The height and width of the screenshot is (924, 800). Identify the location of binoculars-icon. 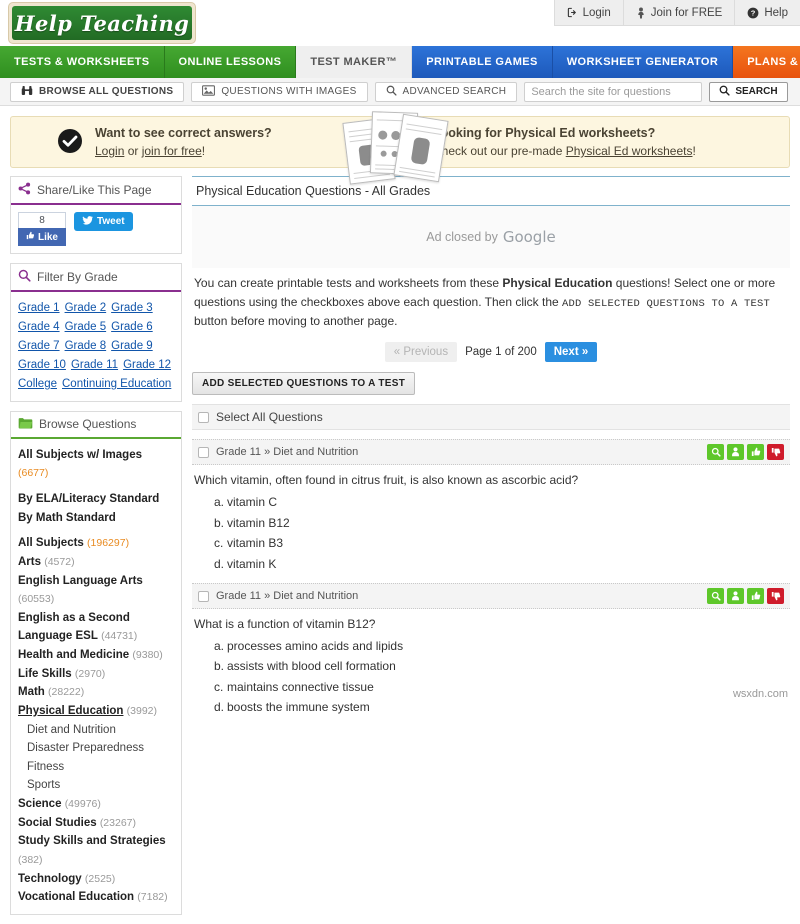
(27, 92).